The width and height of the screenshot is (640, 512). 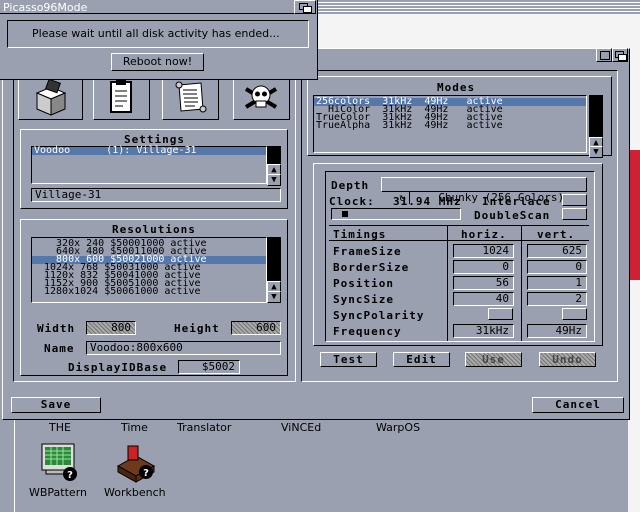 What do you see at coordinates (596, 116) in the screenshot?
I see `modes-scrollbar` at bounding box center [596, 116].